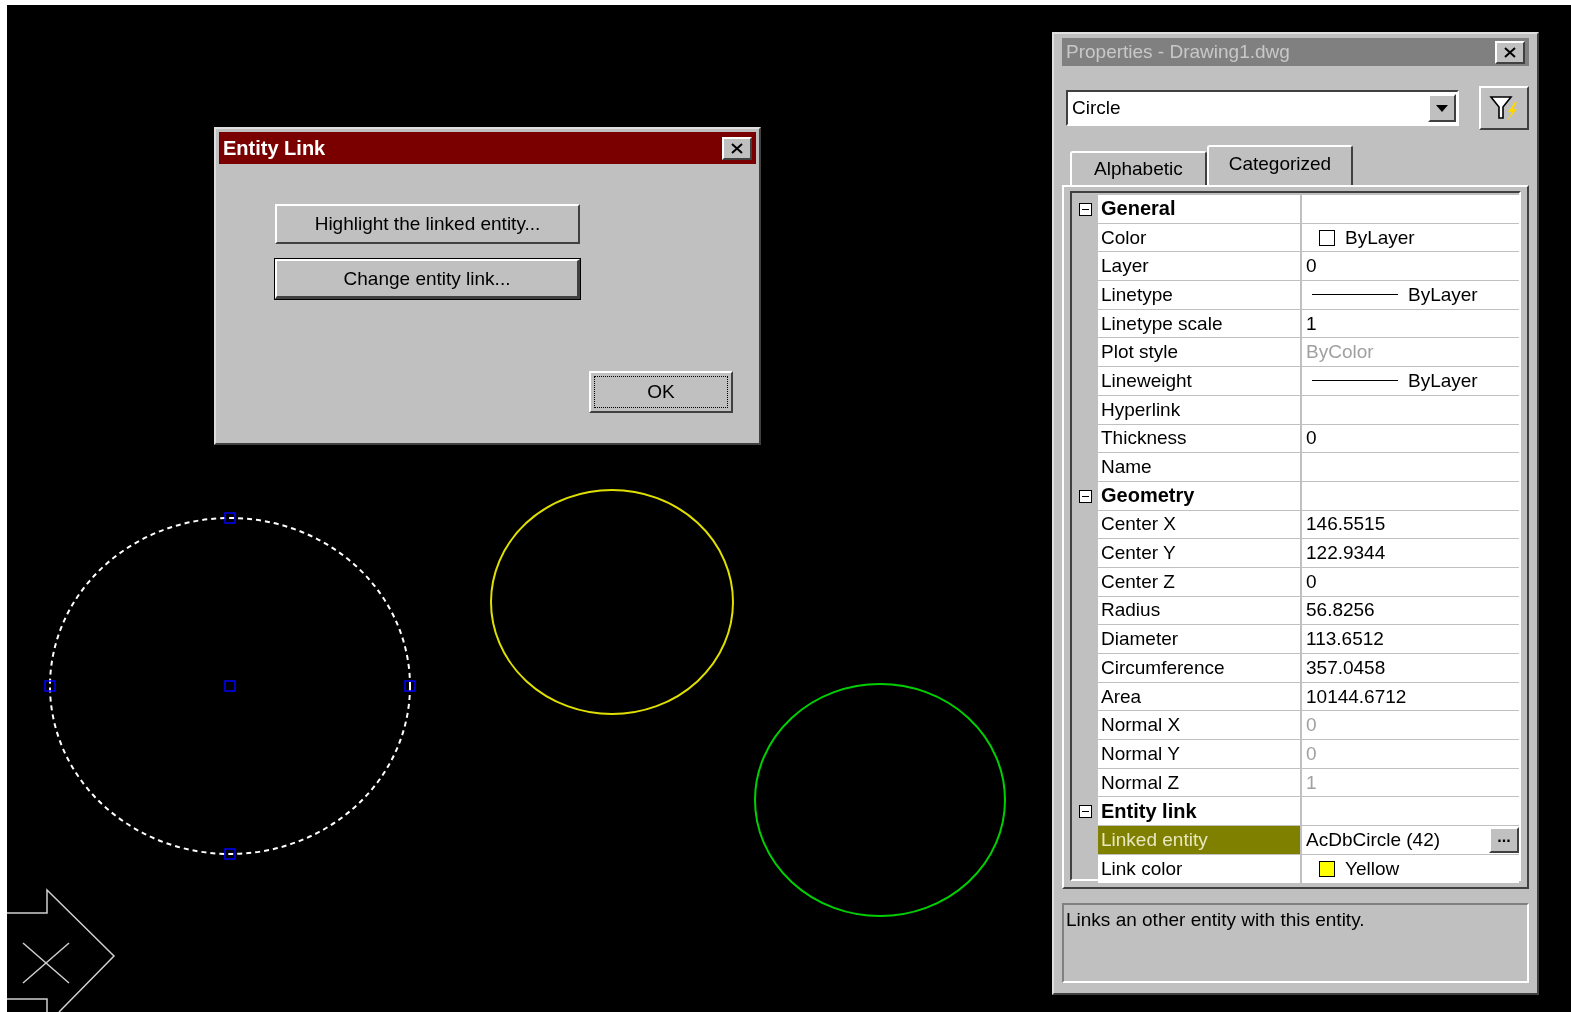  What do you see at coordinates (1200, 209) in the screenshot?
I see `category-label: General` at bounding box center [1200, 209].